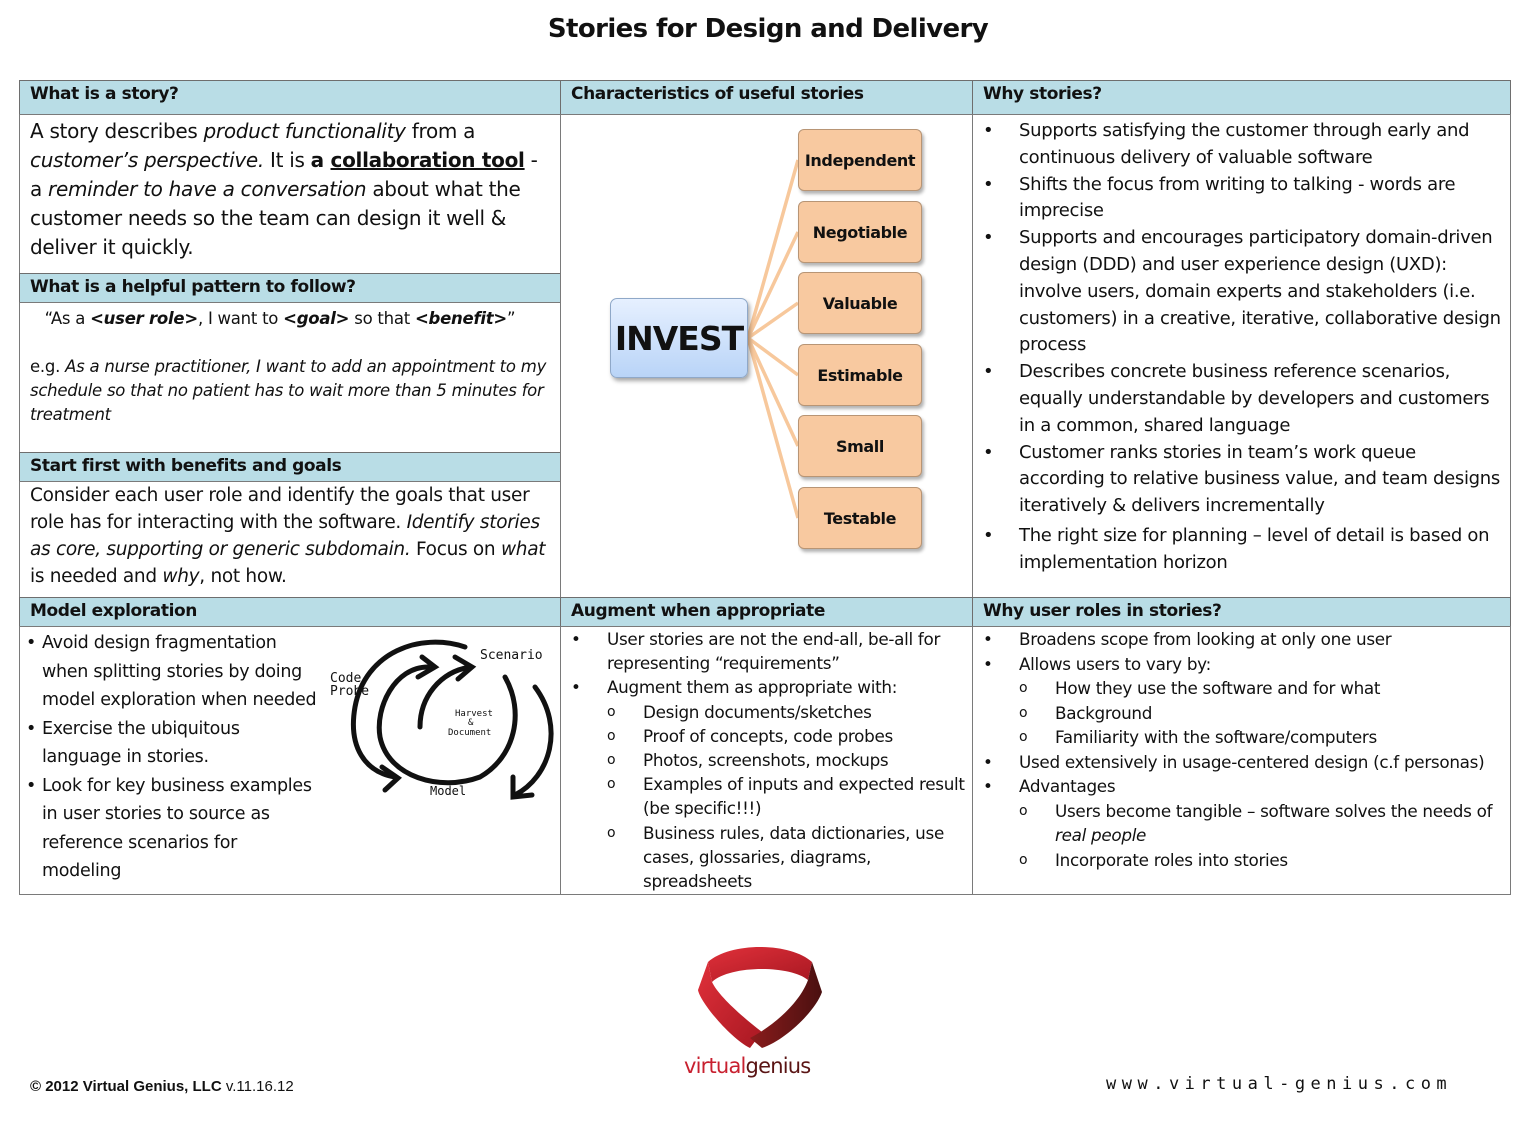 The image size is (1536, 1122). What do you see at coordinates (533, 741) in the screenshot?
I see `model-arrow` at bounding box center [533, 741].